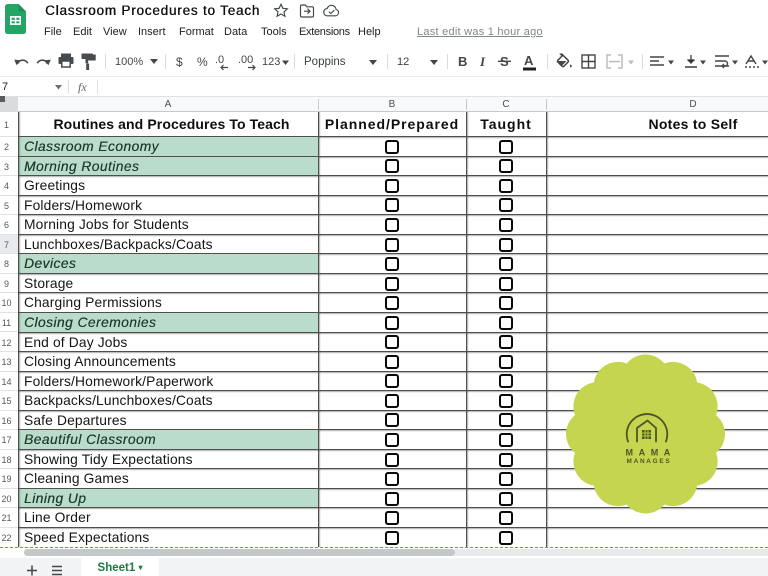 The image size is (768, 576). I want to click on svg-text: 100%, so click(129, 62).